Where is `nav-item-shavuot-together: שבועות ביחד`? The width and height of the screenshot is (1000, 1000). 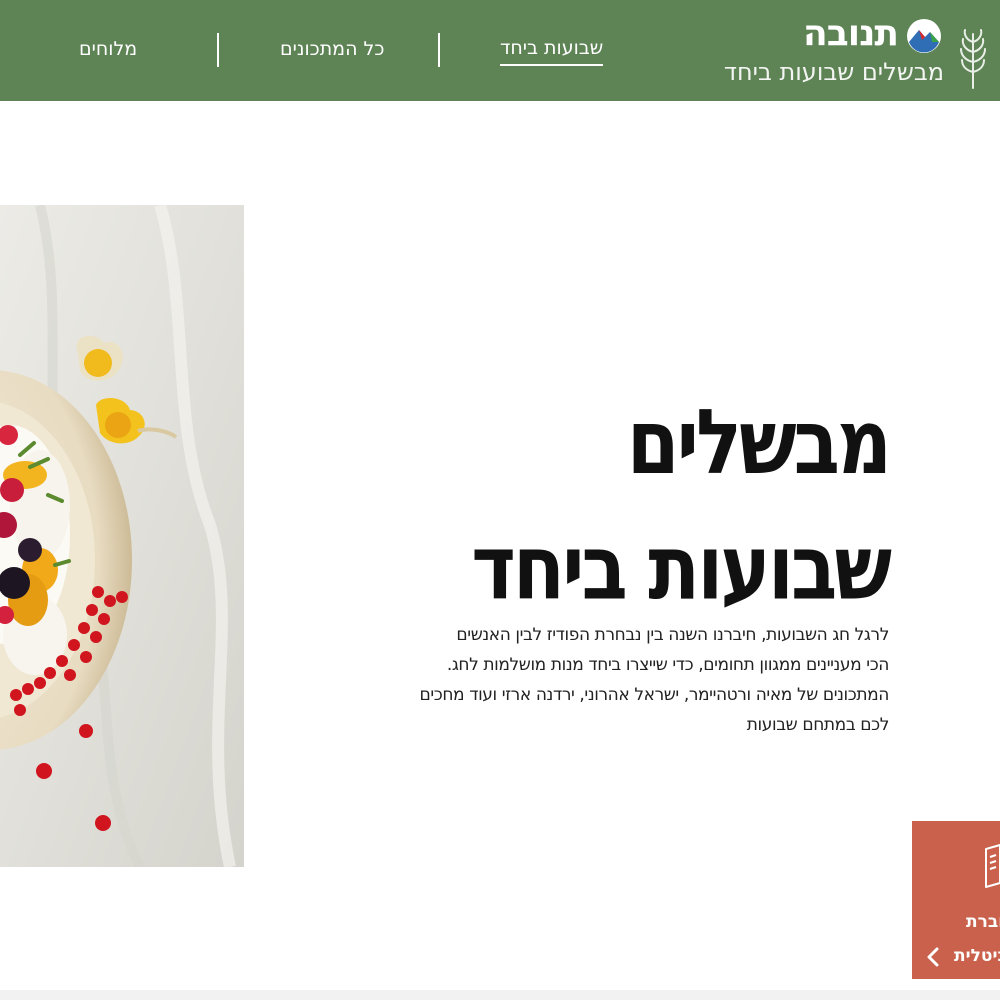 nav-item-shavuot-together: שבועות ביחד is located at coordinates (552, 50).